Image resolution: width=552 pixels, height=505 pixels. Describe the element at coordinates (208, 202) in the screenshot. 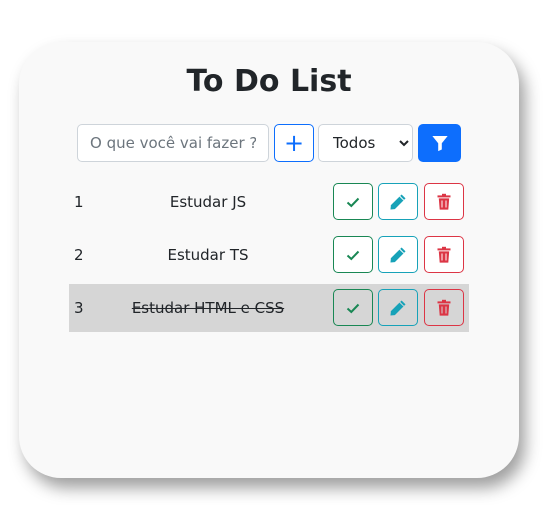

I see `task-text: Estudar JS` at that location.